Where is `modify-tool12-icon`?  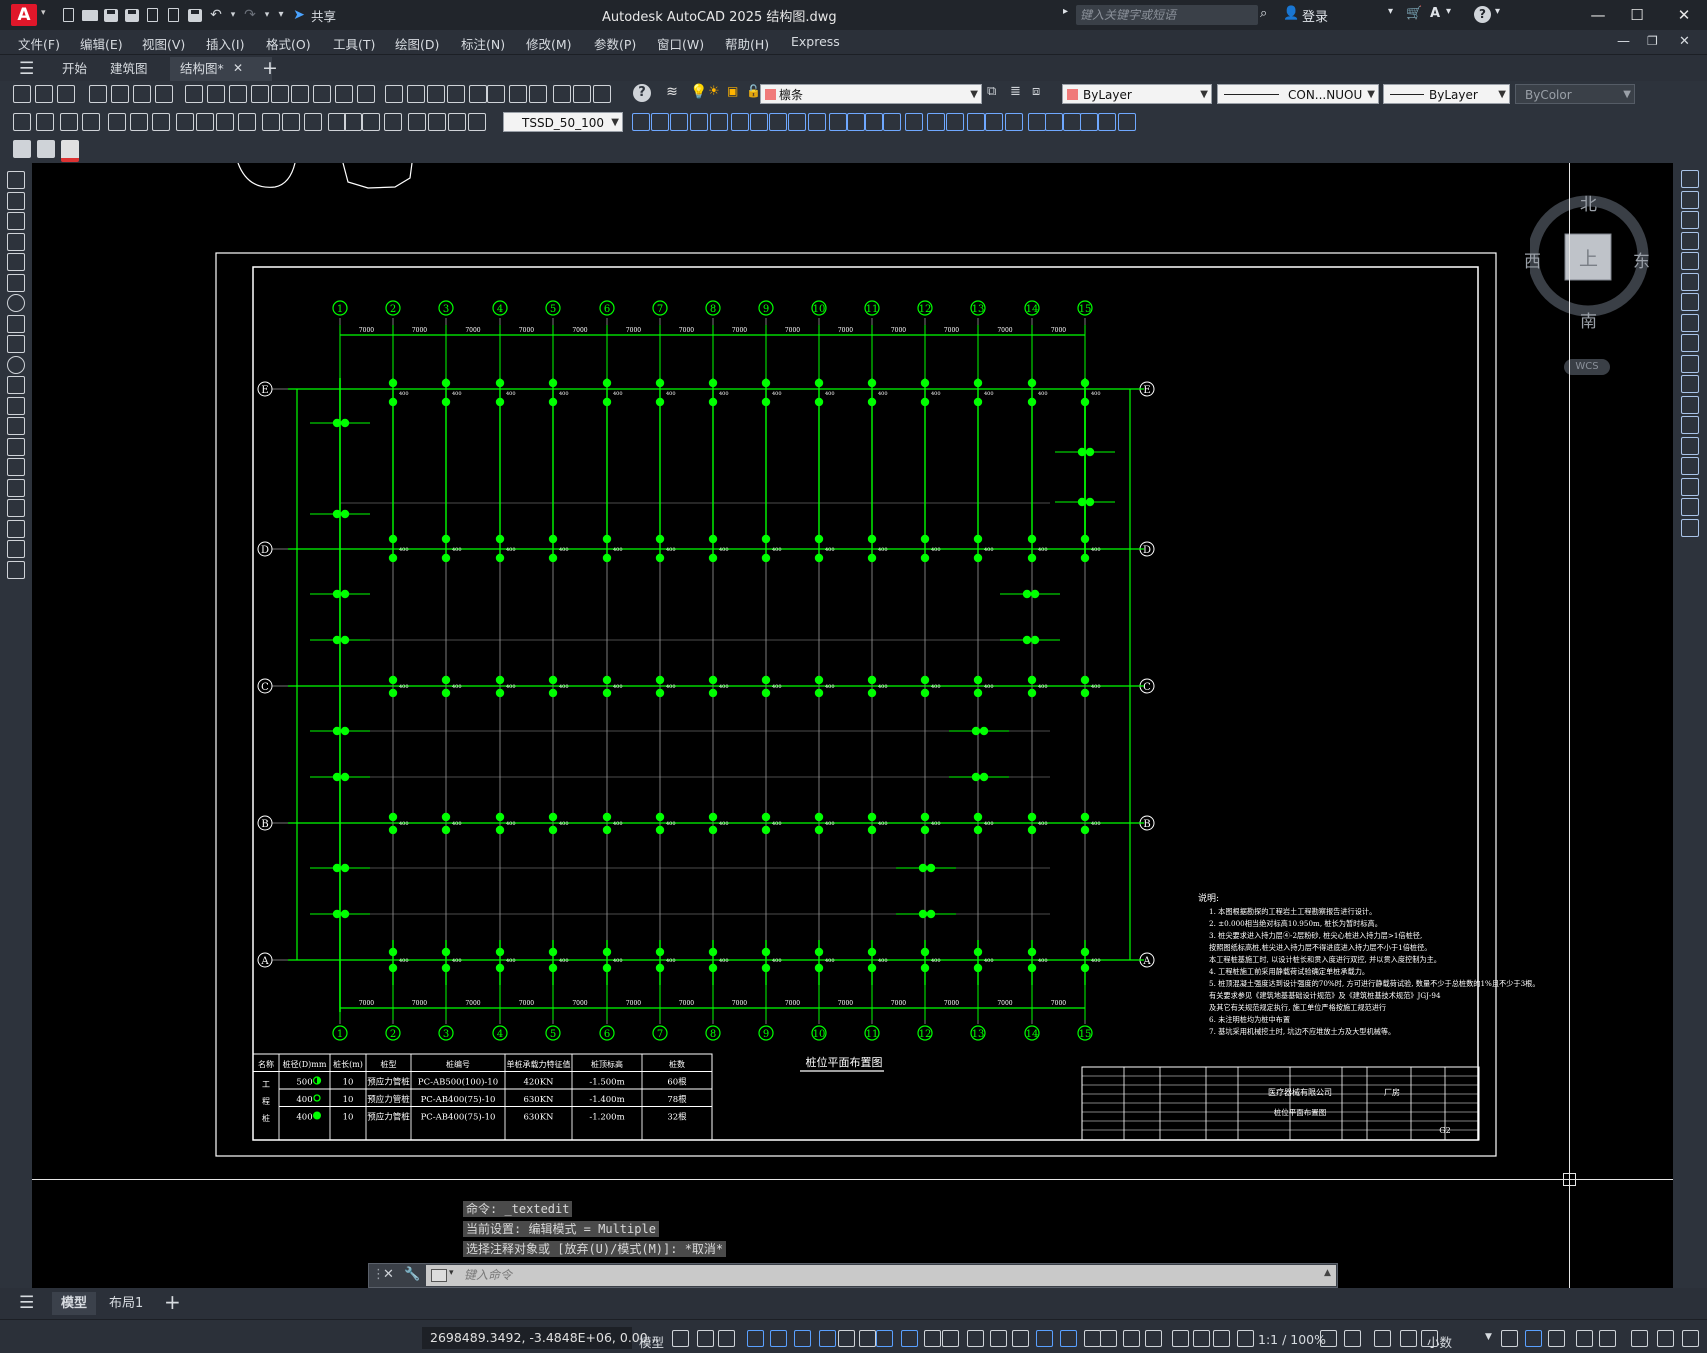 modify-tool12-icon is located at coordinates (914, 122).